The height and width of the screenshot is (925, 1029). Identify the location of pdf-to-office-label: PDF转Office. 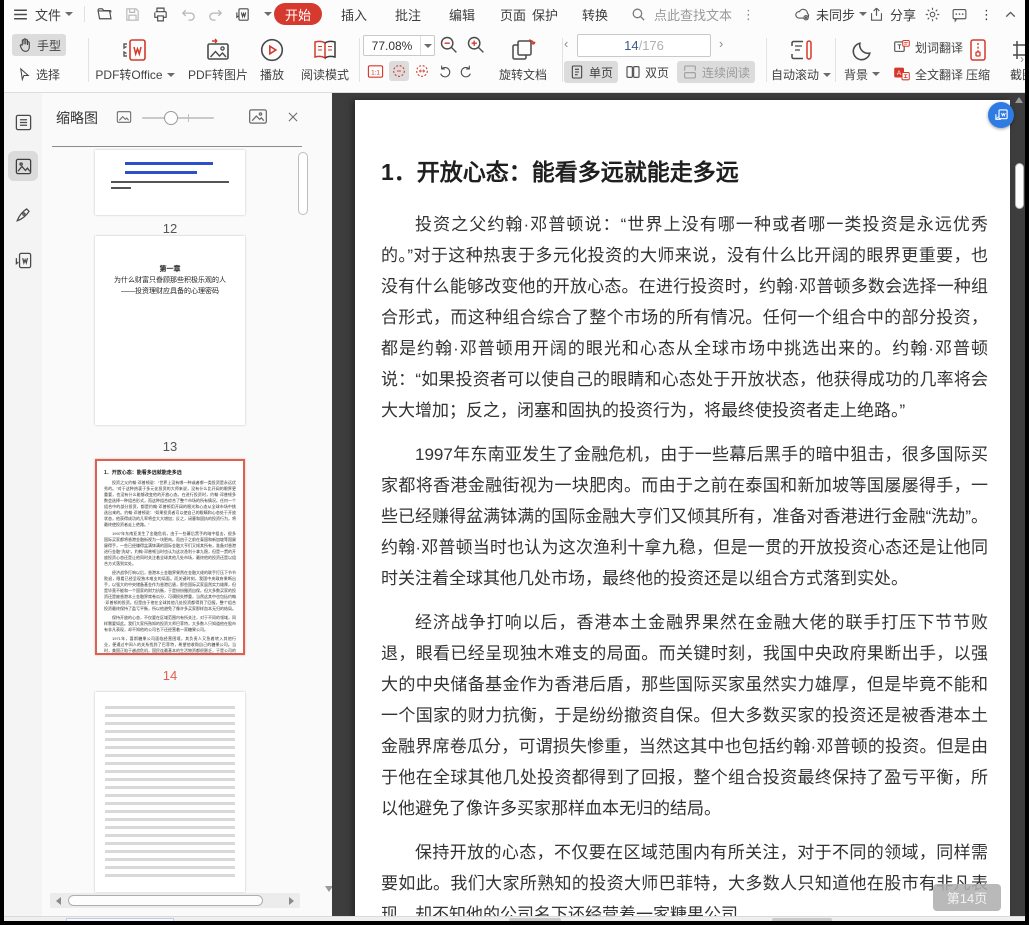
(129, 75).